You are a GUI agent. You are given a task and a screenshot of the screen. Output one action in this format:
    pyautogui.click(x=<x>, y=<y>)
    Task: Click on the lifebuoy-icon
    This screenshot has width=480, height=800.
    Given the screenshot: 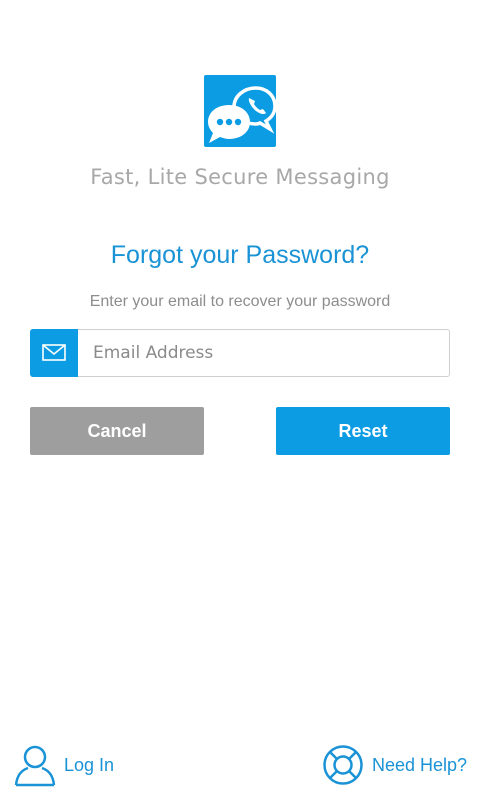 What is the action you would take?
    pyautogui.click(x=343, y=765)
    